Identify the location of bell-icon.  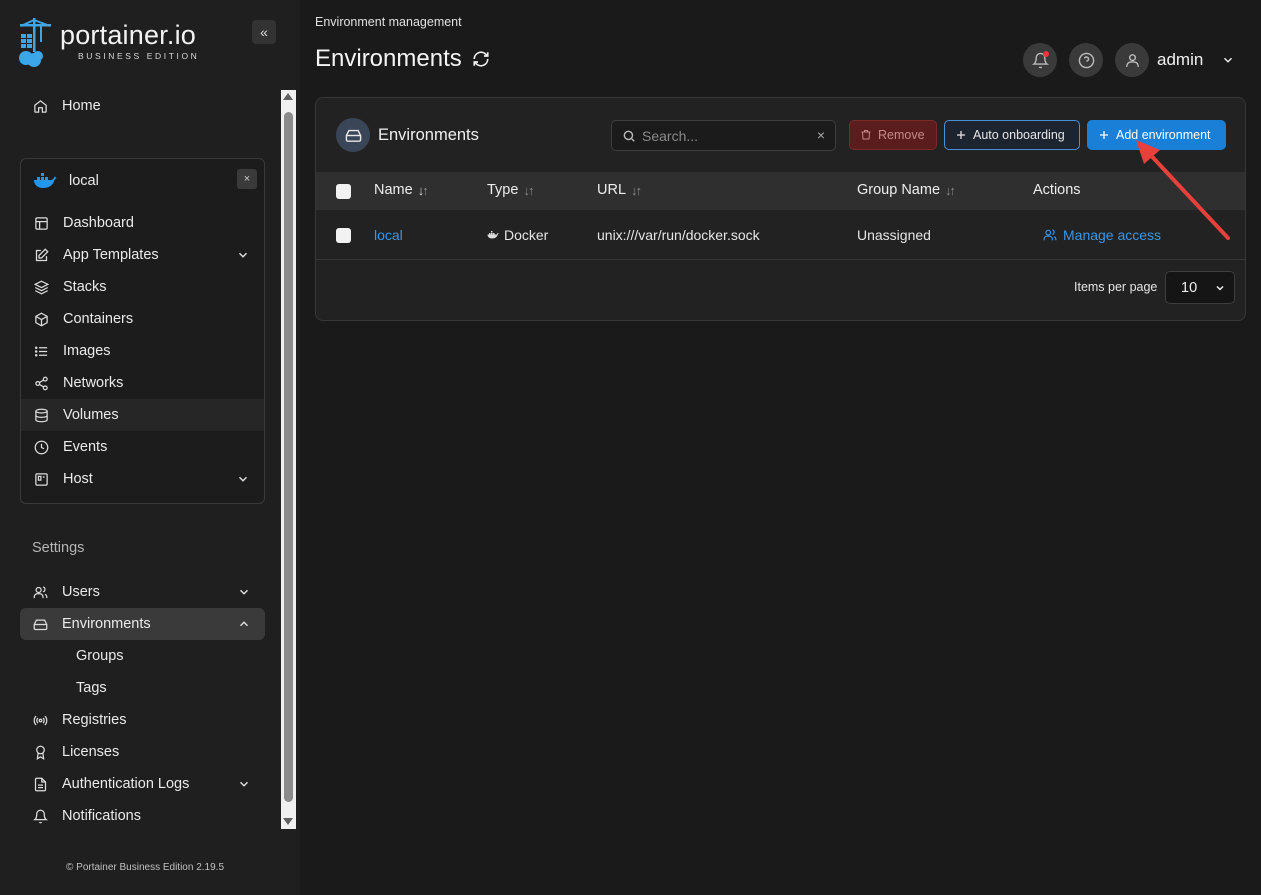
(40, 816).